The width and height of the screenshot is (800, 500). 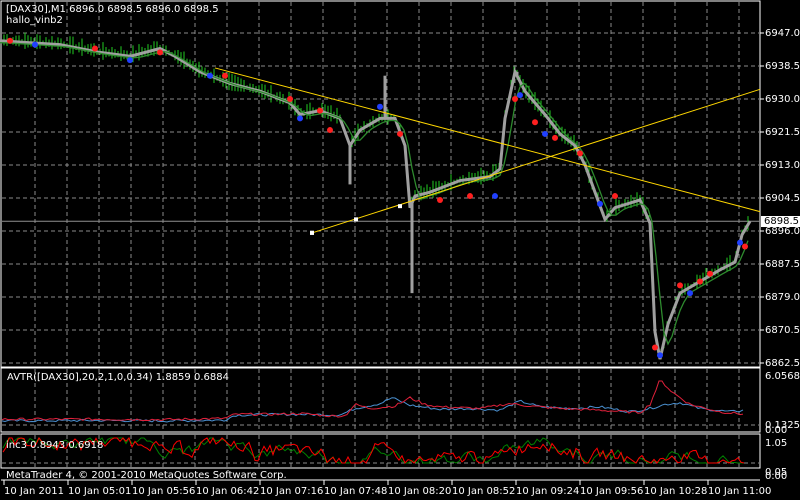 I want to click on time-axis-label: 10 Jan 07:48, so click(x=356, y=491).